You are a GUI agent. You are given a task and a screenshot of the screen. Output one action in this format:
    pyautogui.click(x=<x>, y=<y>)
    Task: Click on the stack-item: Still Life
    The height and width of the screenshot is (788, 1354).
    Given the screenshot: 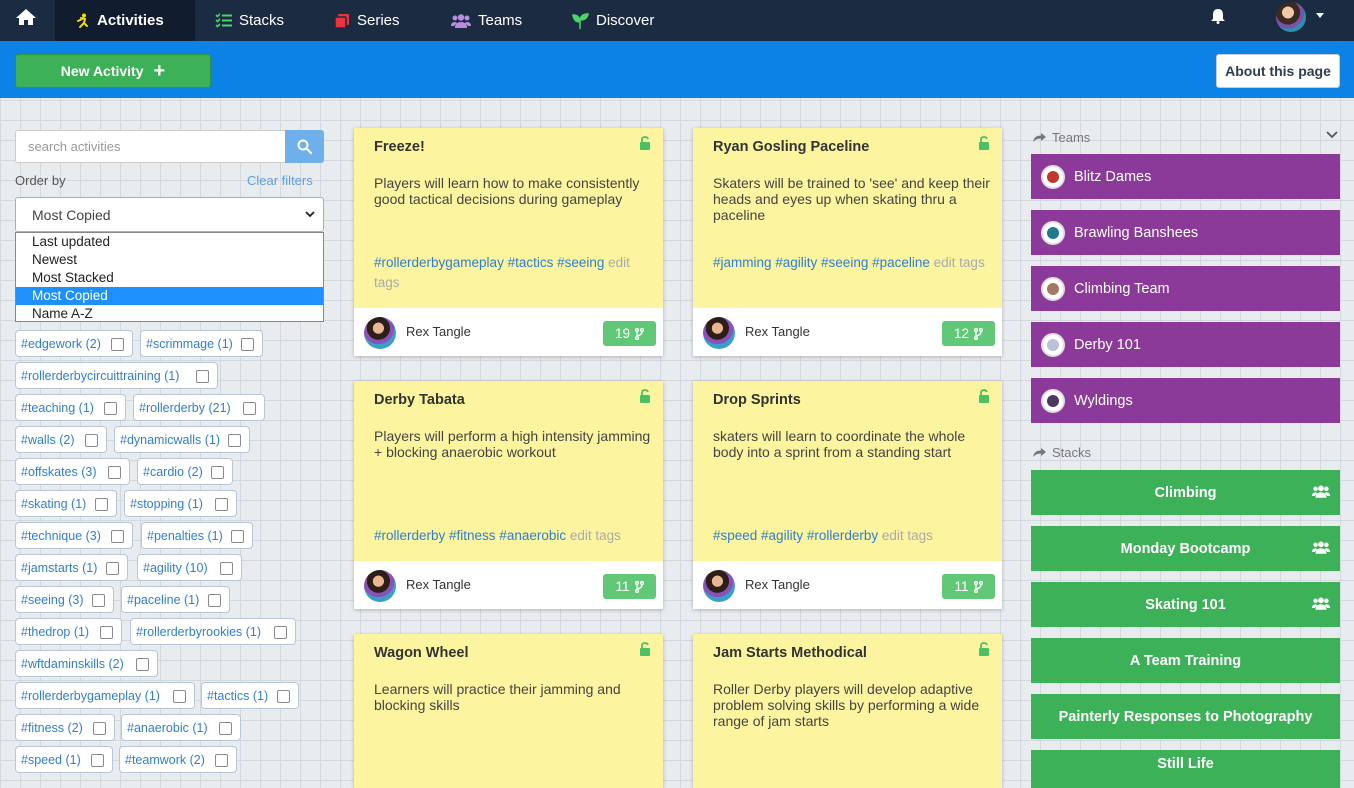 What is the action you would take?
    pyautogui.click(x=1185, y=769)
    